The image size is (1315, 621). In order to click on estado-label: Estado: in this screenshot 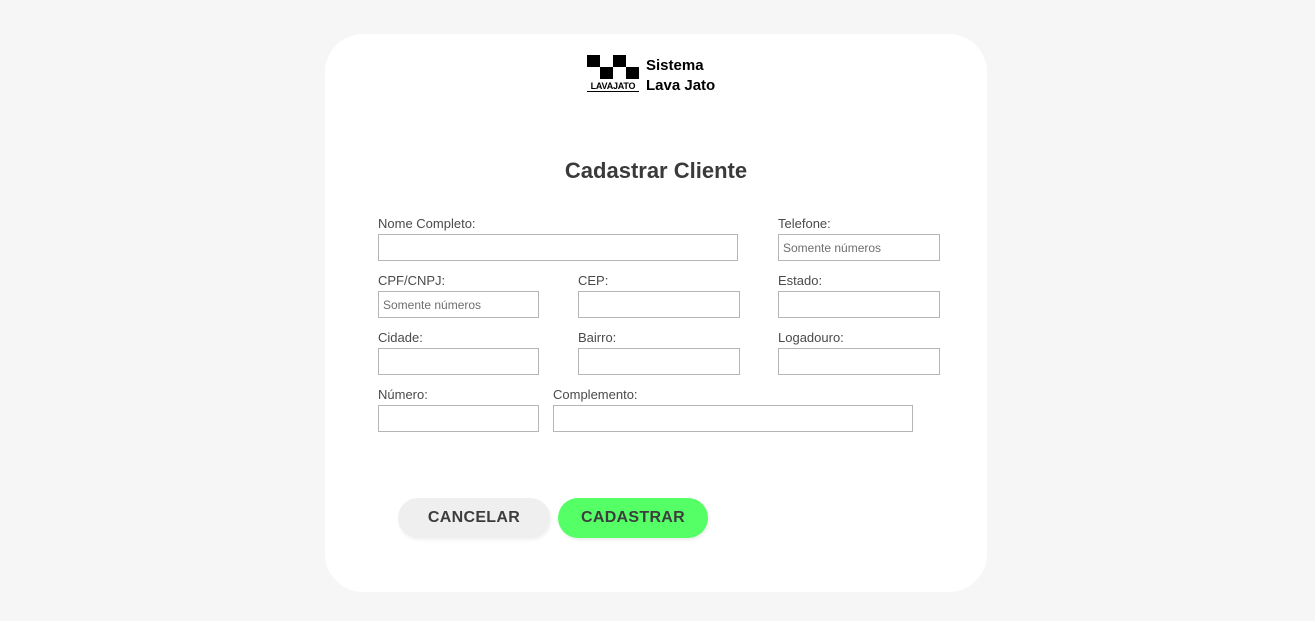, I will do `click(800, 280)`.